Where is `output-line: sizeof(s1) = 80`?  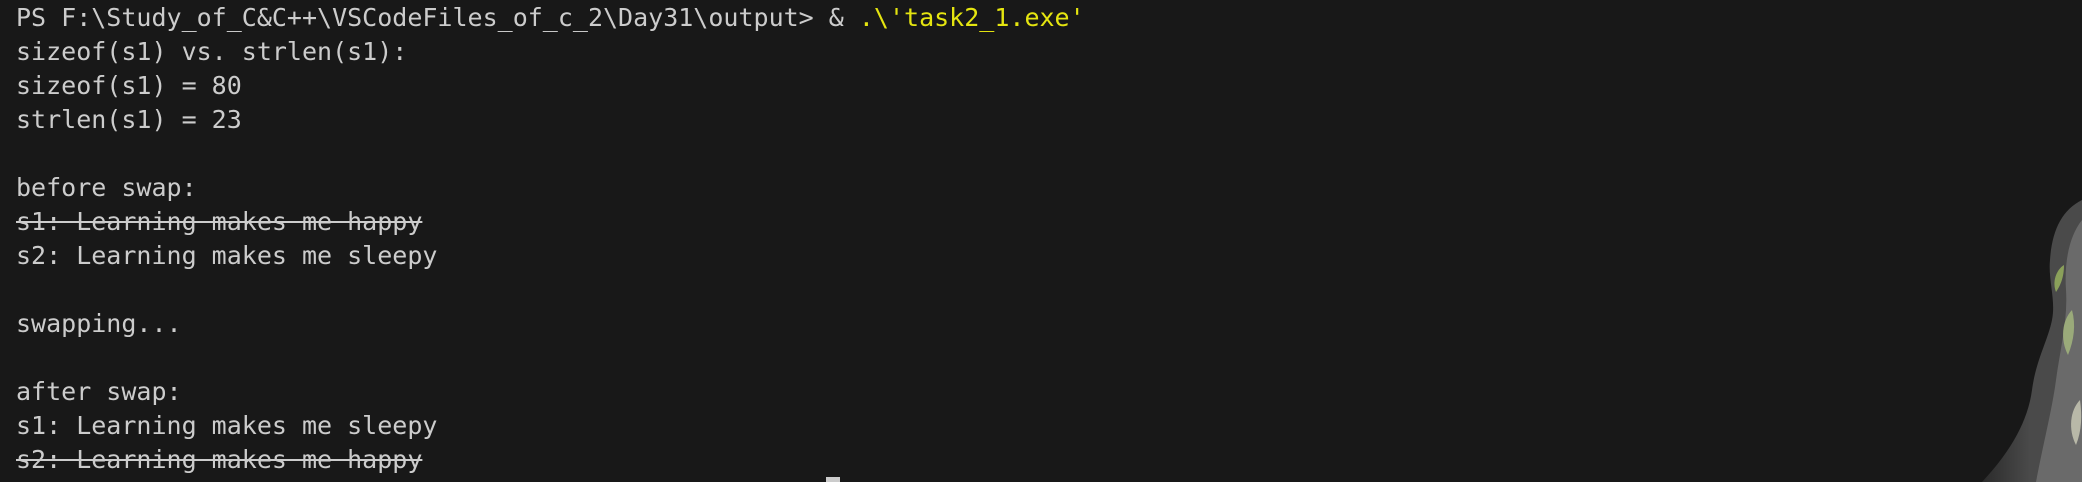
output-line: sizeof(s1) = 80 is located at coordinates (129, 85).